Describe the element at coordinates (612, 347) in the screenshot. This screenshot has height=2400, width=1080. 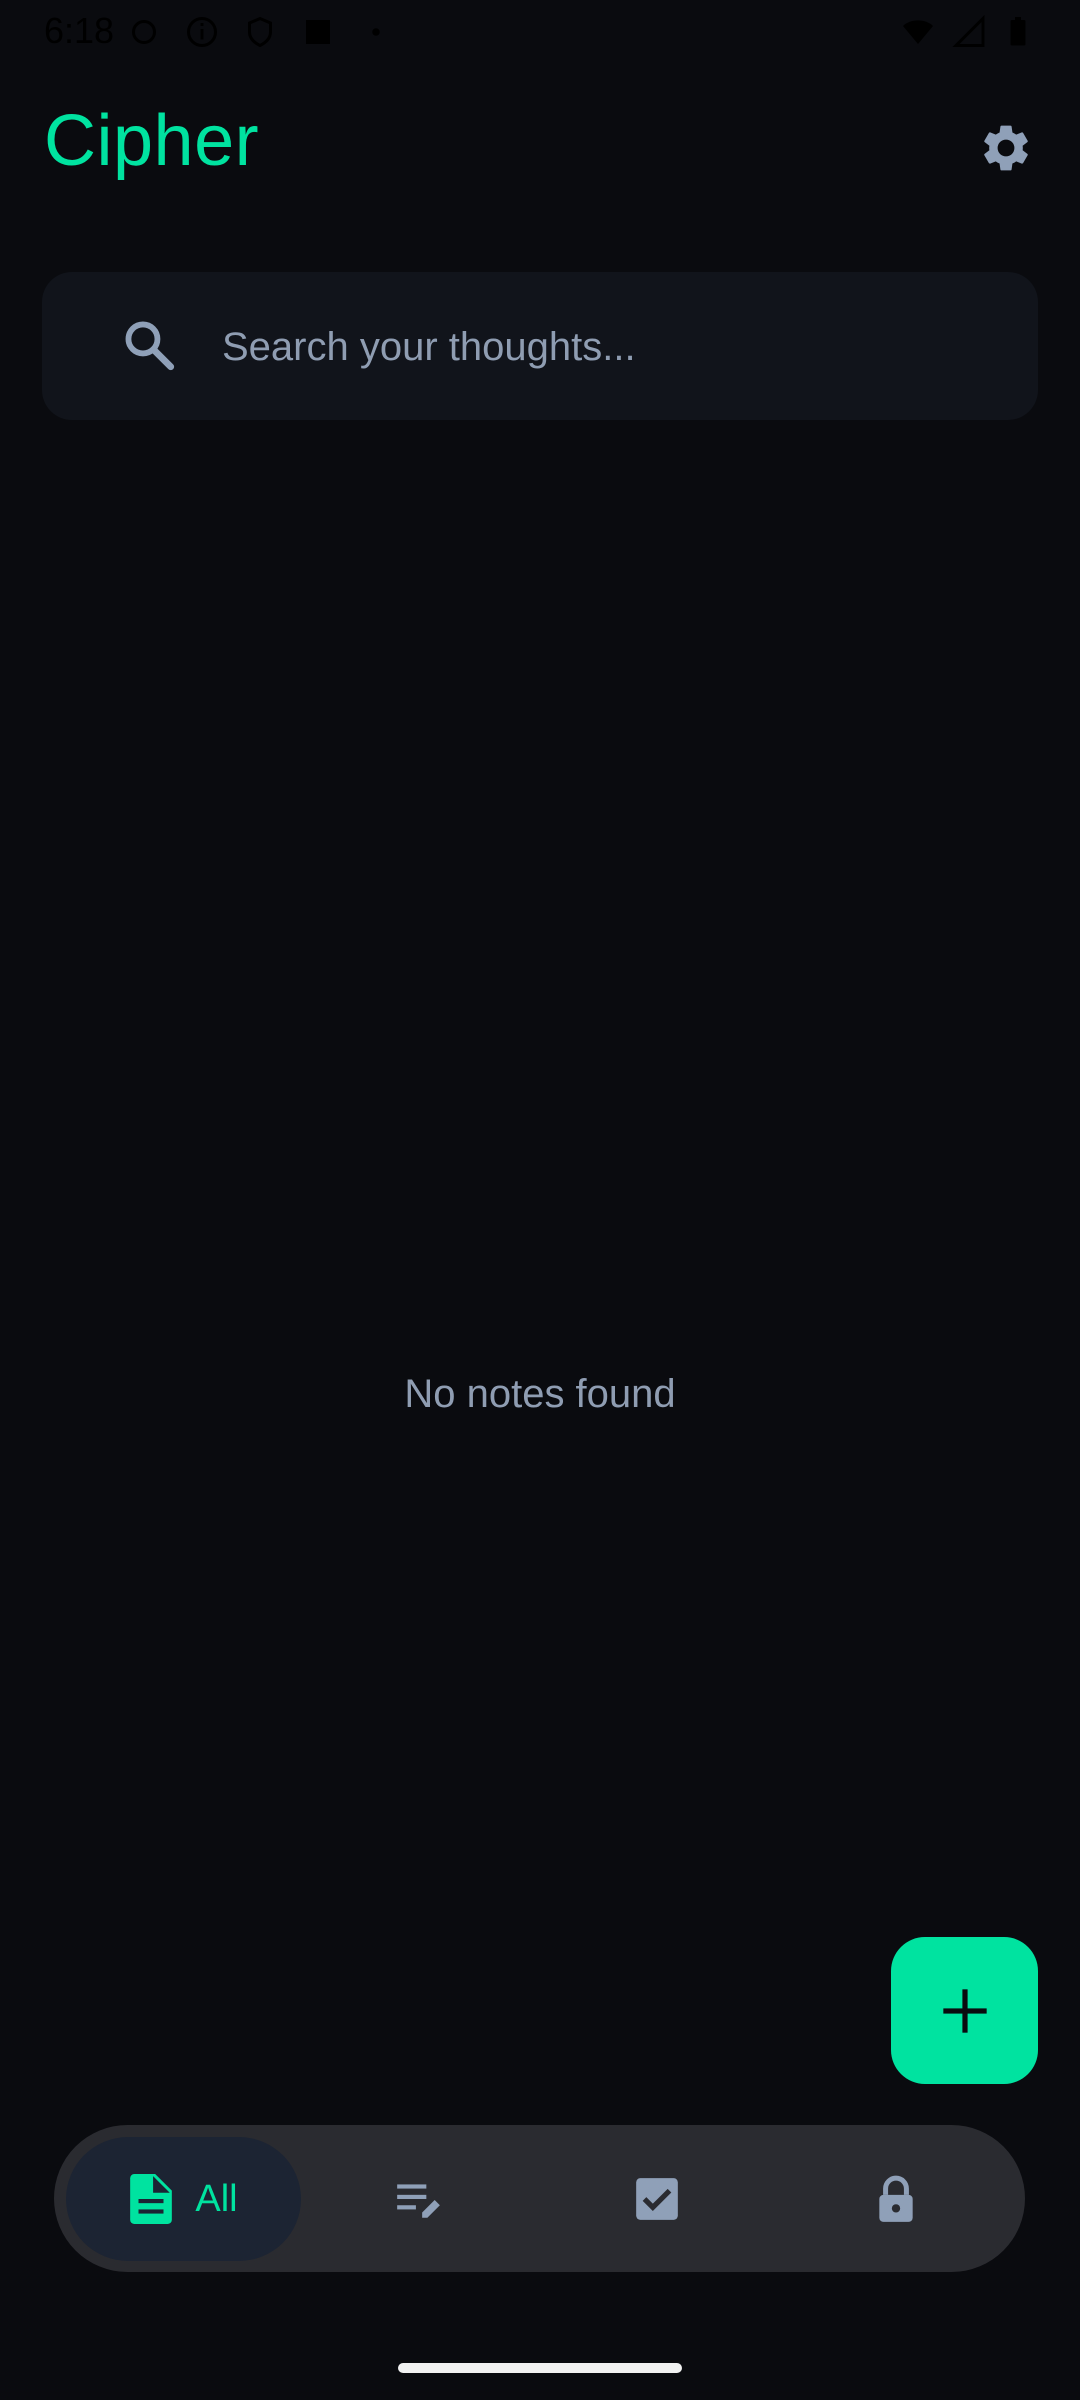
I see `search-input` at that location.